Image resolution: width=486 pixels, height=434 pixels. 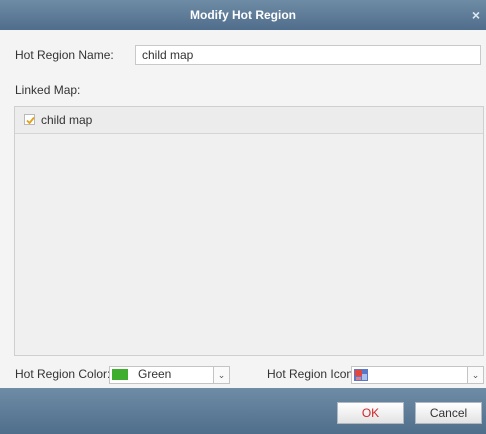 What do you see at coordinates (29, 119) in the screenshot?
I see `checkbox-checked-icon` at bounding box center [29, 119].